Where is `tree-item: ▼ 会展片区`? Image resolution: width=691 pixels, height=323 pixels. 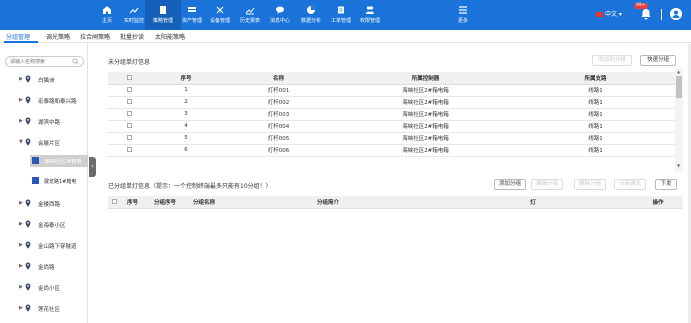
tree-item: ▼ 会展片区 is located at coordinates (44, 143).